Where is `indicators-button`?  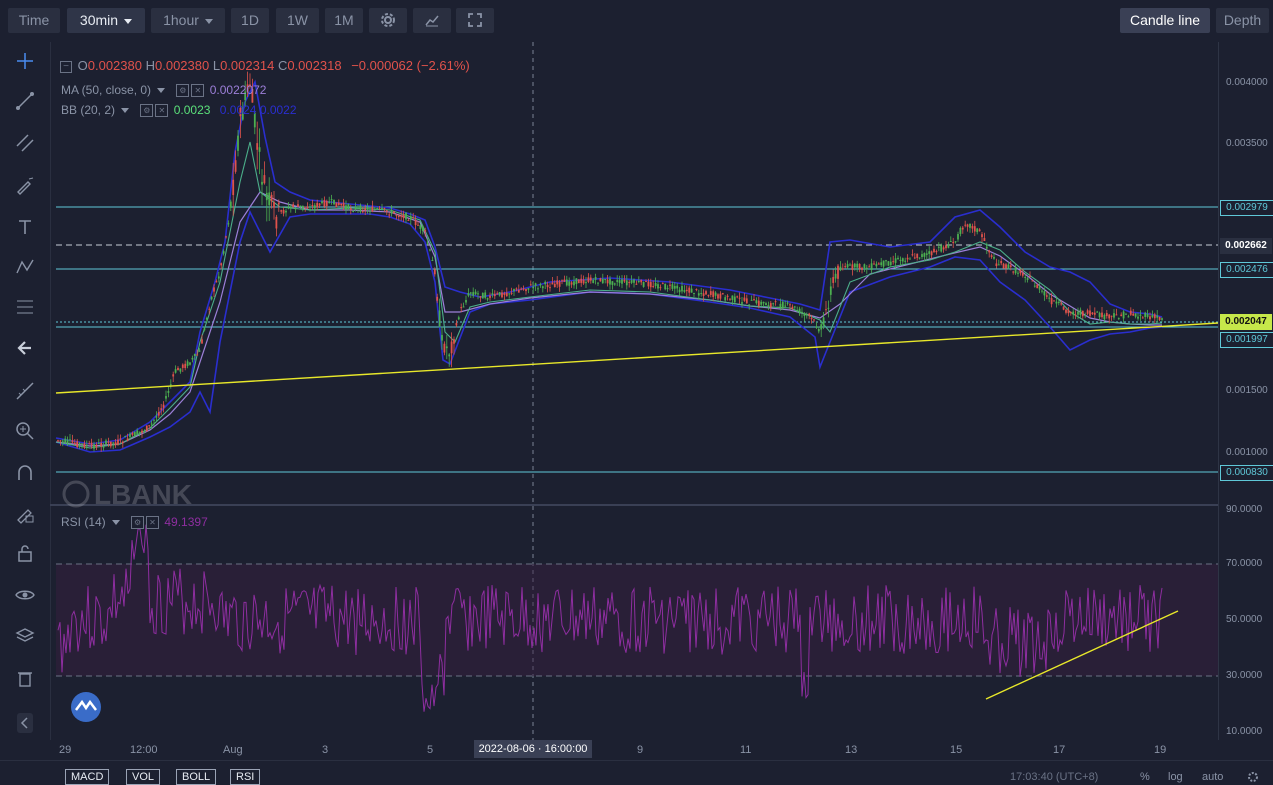 indicators-button is located at coordinates (432, 20).